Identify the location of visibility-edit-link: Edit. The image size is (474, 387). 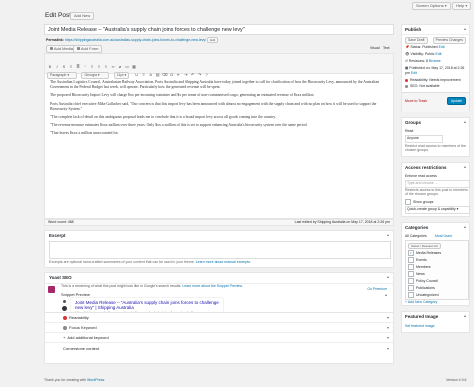
(438, 54).